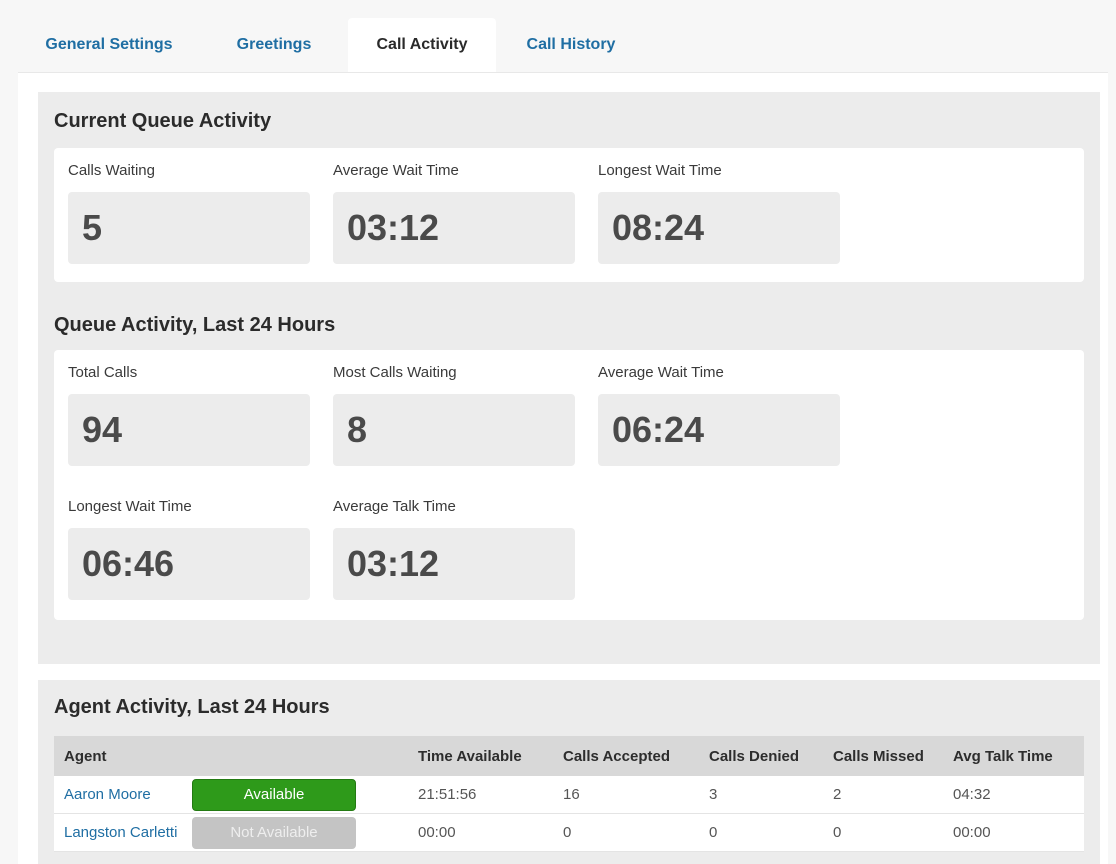 The width and height of the screenshot is (1116, 864). What do you see at coordinates (972, 832) in the screenshot?
I see `avg-talk-time-cell: 00:00` at bounding box center [972, 832].